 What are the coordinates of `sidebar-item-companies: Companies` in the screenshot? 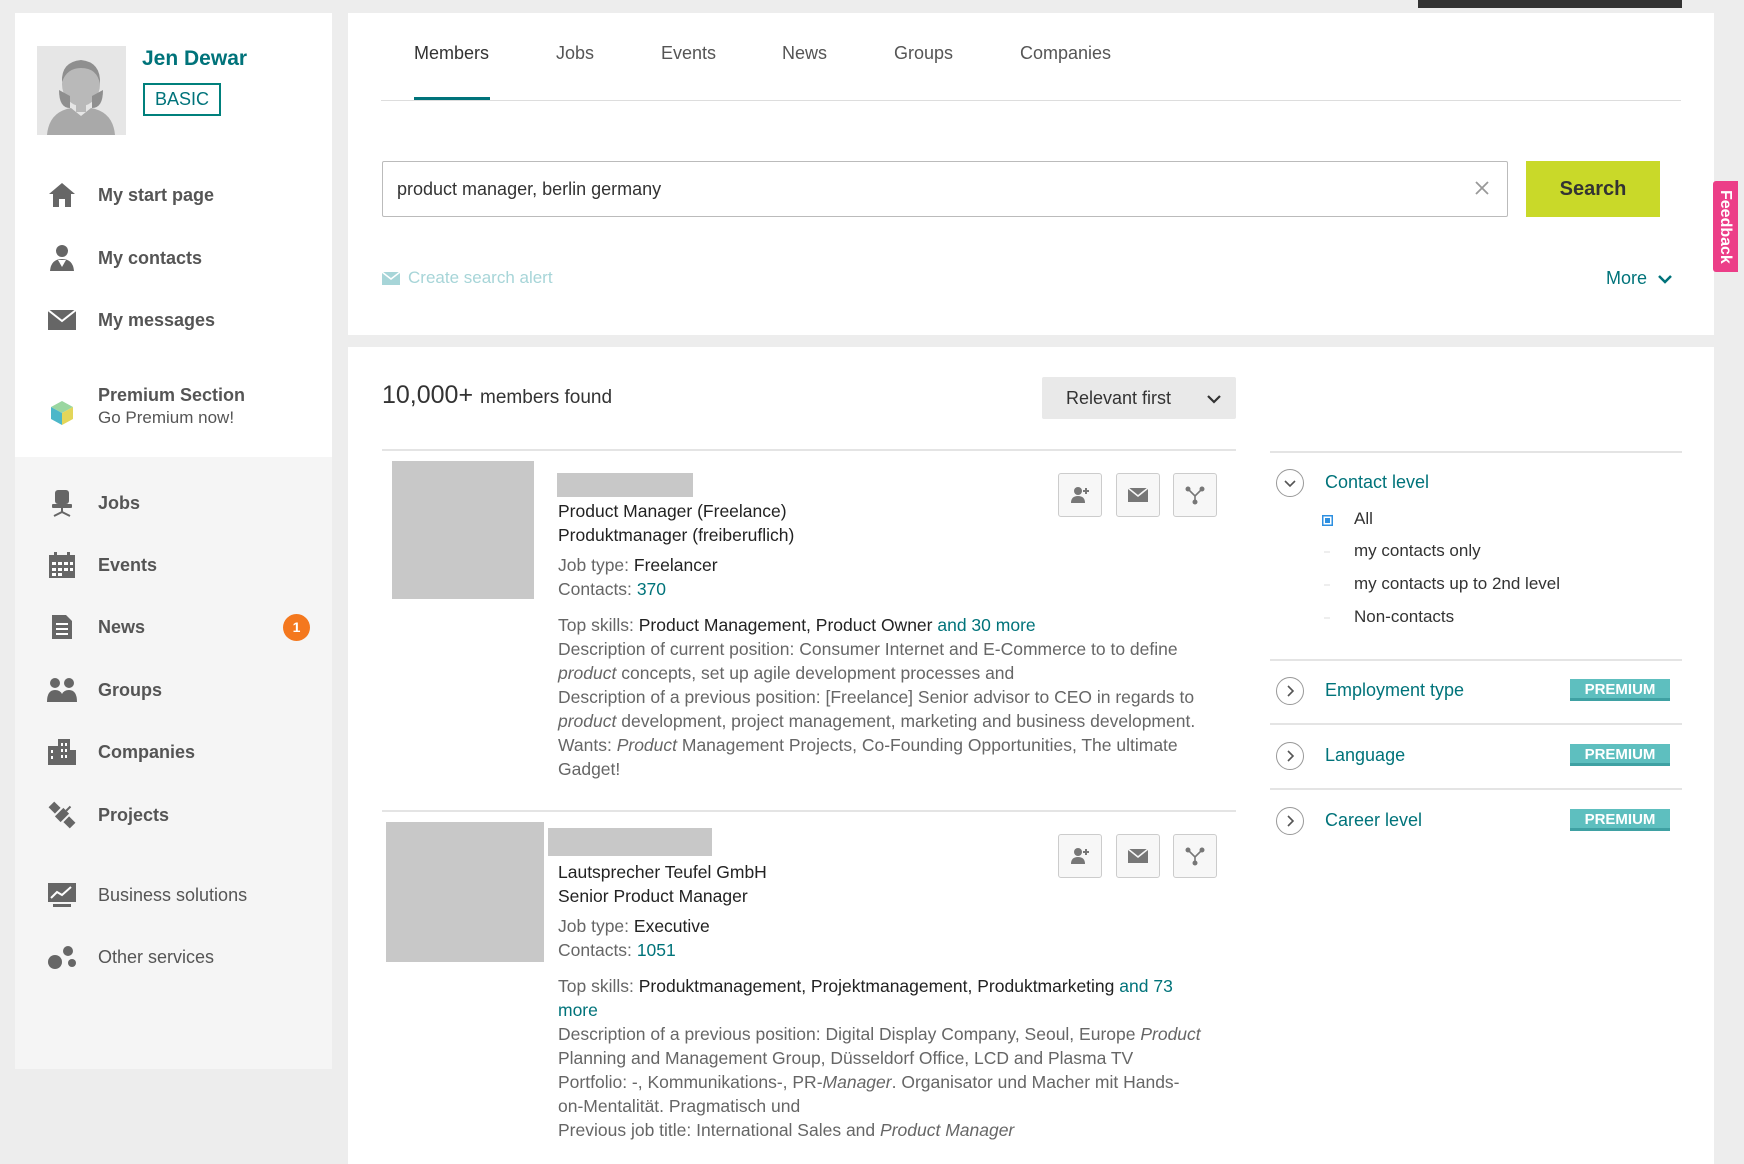 It's located at (173, 752).